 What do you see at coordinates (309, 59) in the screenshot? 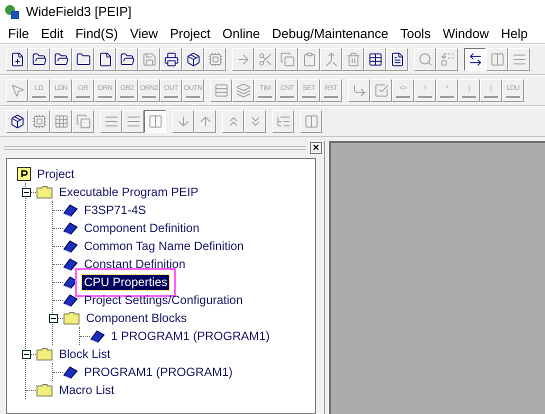
I see `paste-icon` at bounding box center [309, 59].